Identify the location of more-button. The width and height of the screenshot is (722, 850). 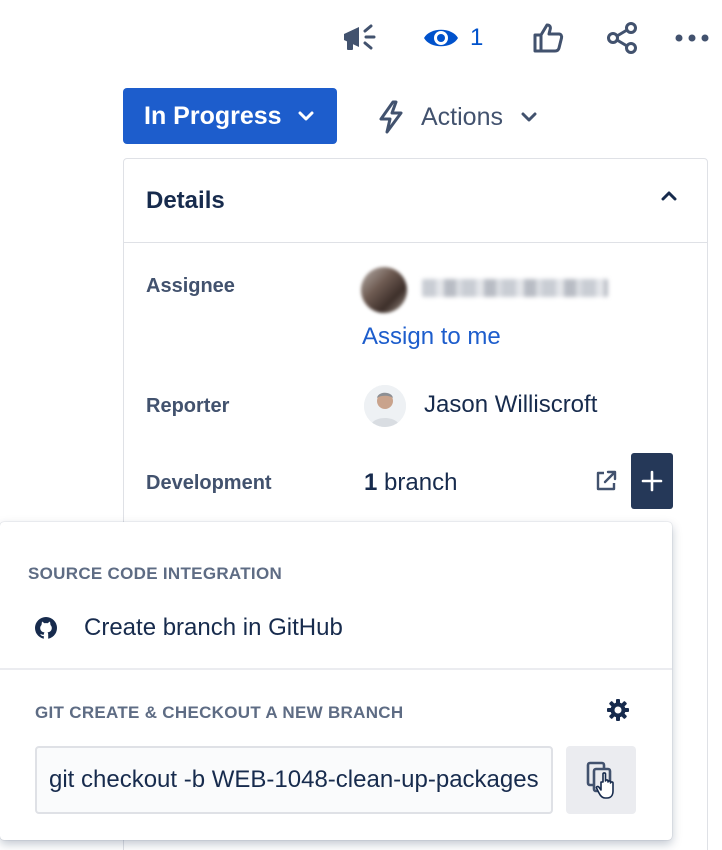
(692, 38).